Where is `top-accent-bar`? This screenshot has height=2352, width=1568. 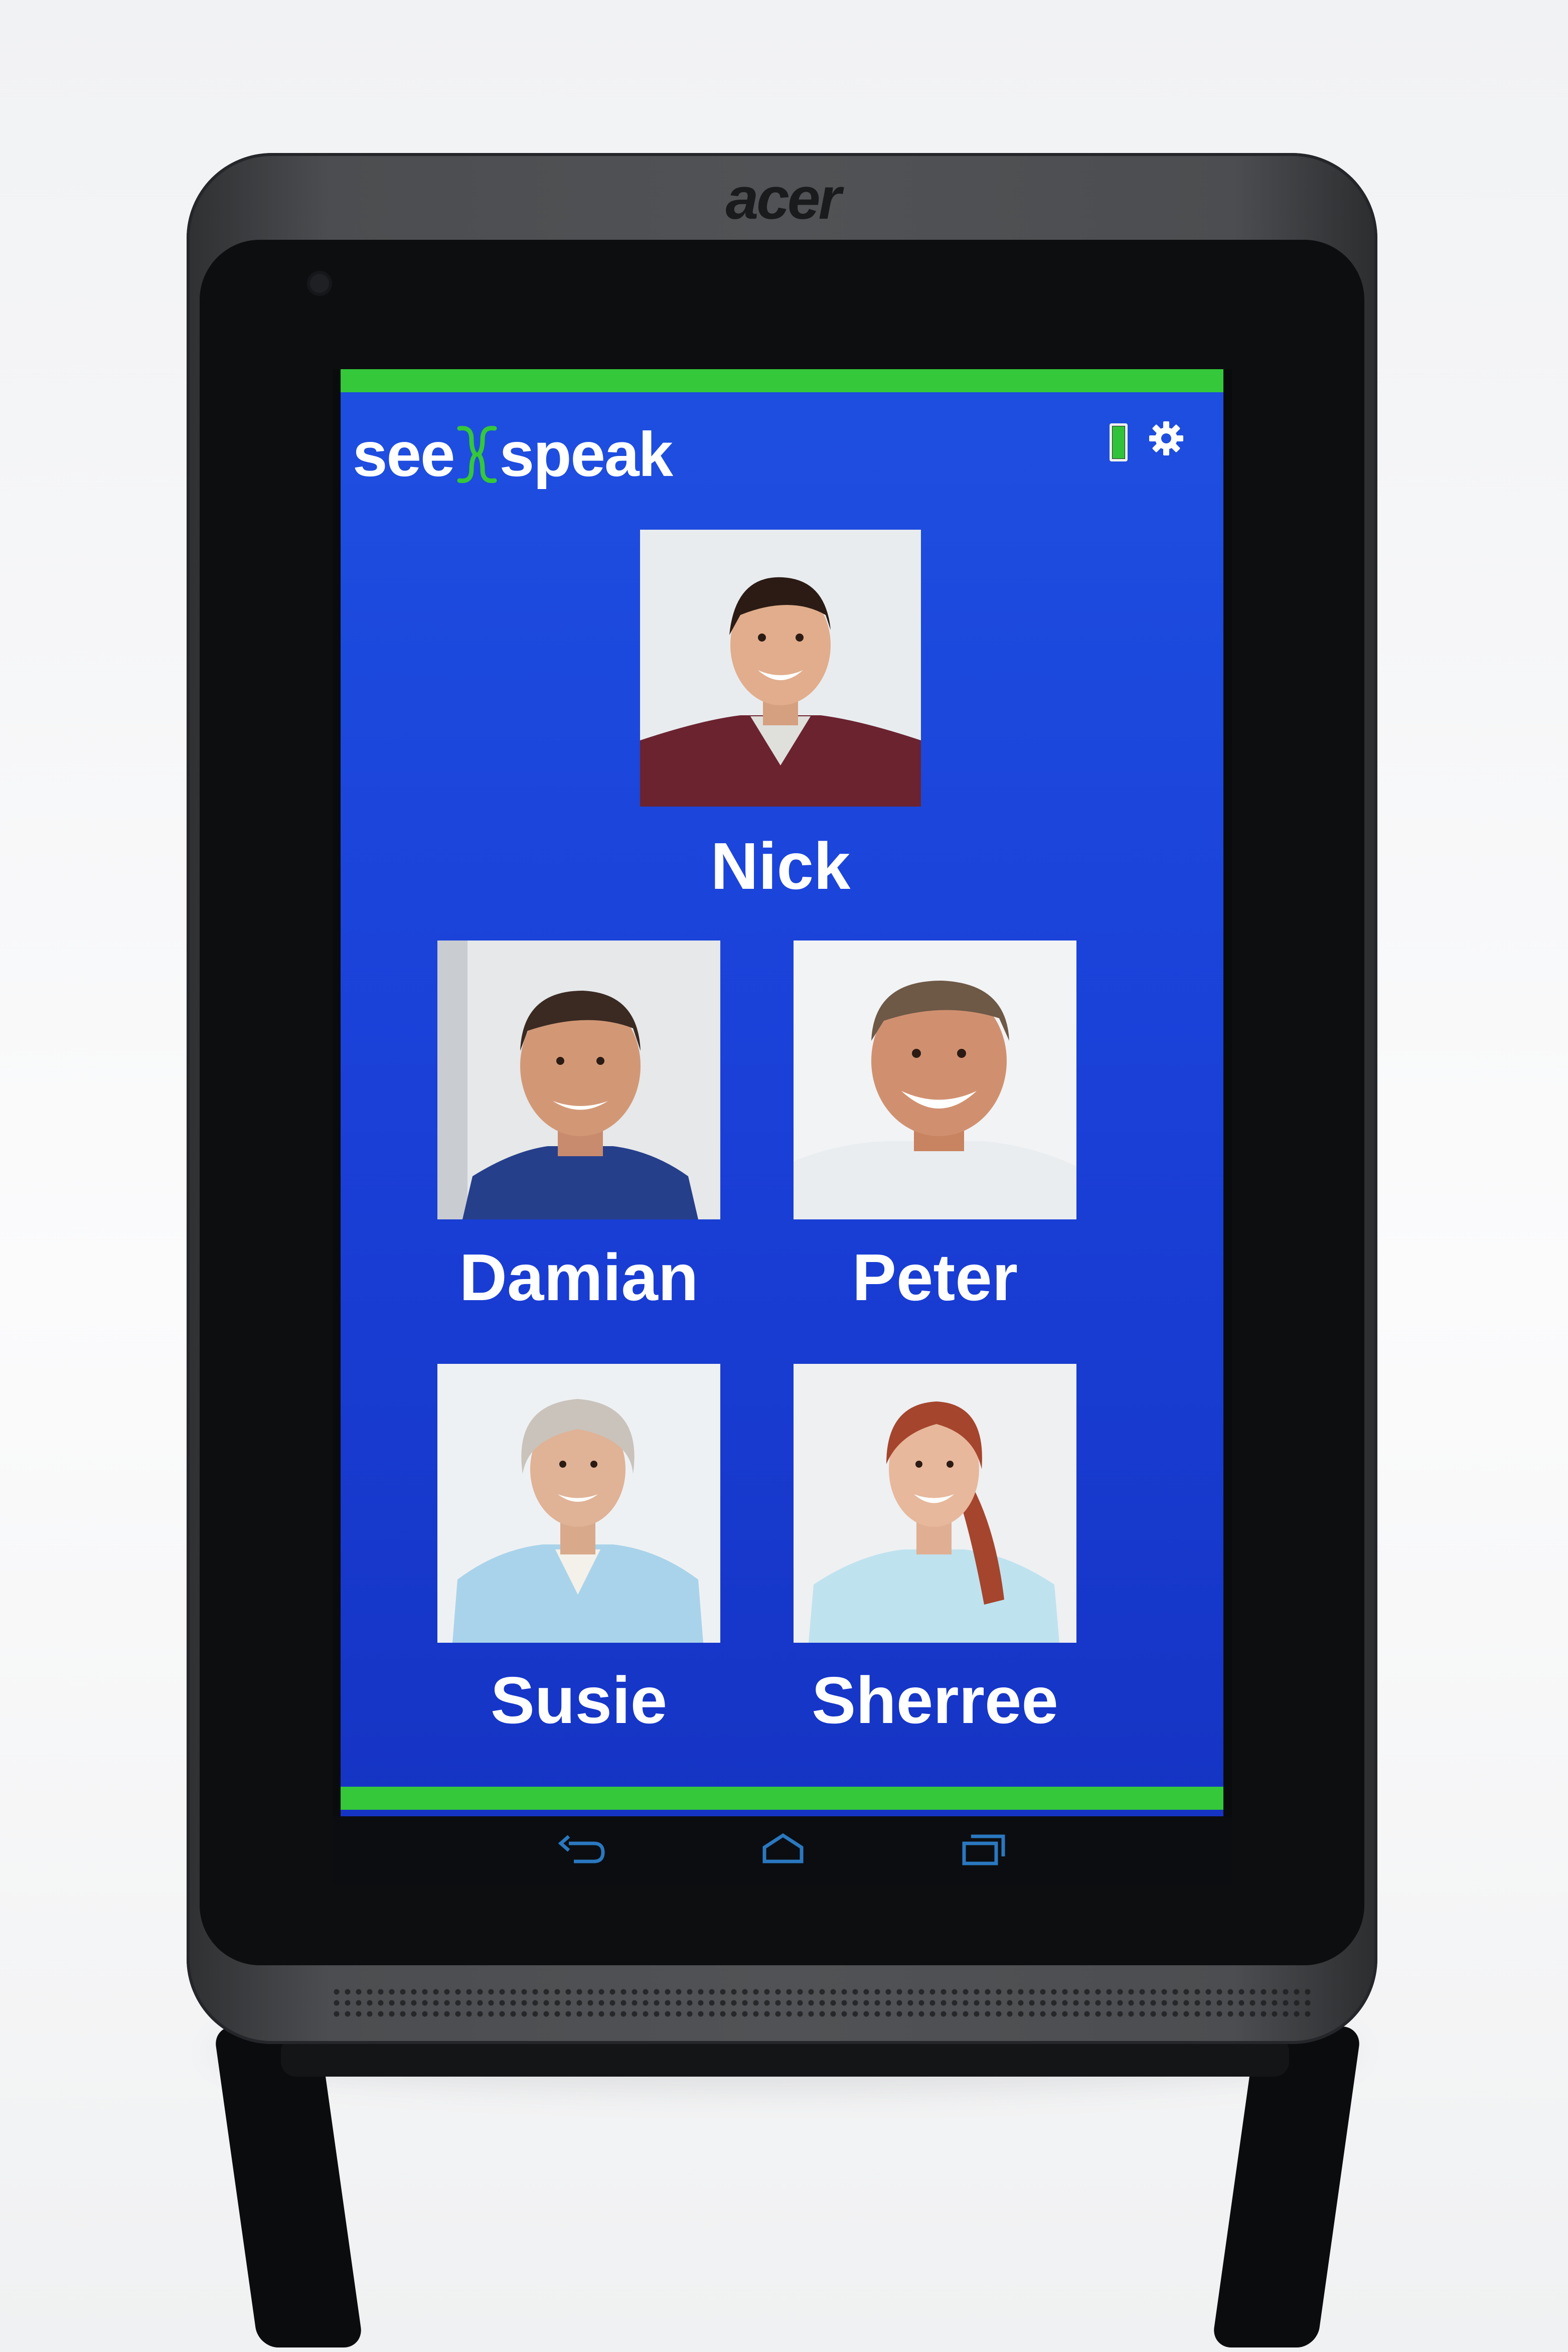
top-accent-bar is located at coordinates (782, 381).